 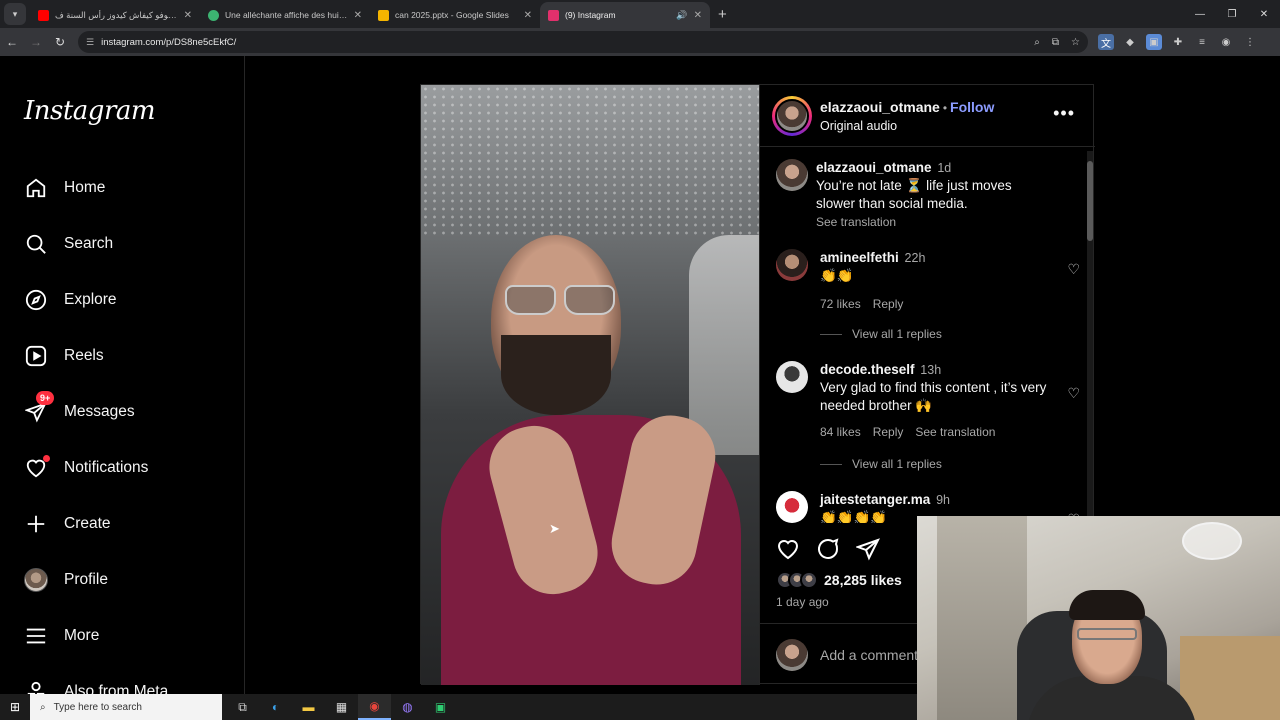 What do you see at coordinates (285, 15) in the screenshot?
I see `browser-tab: Une alléchante affiche des huiti... ✕` at bounding box center [285, 15].